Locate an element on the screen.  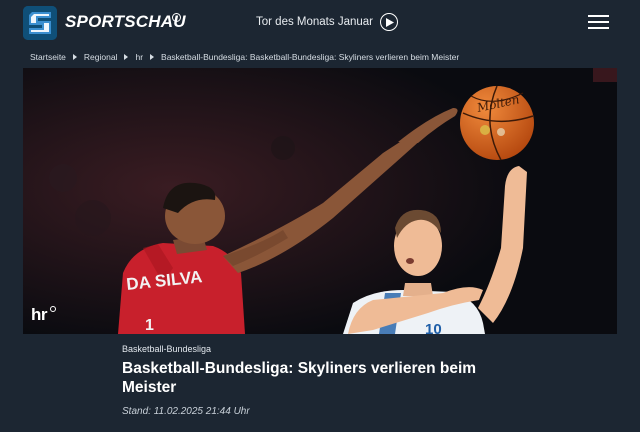
hr-logo: hr is located at coordinates (39, 314).